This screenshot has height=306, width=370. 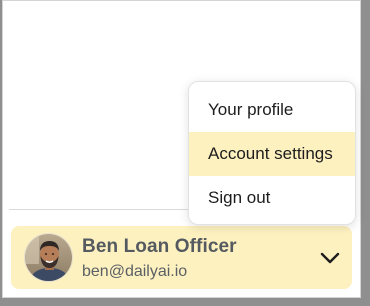 I want to click on user-photo-icon, so click(x=48, y=257).